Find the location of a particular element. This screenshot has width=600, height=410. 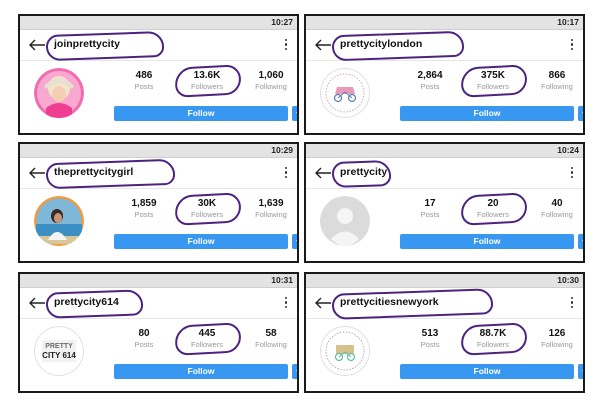

following-count: 126 is located at coordinates (557, 333).